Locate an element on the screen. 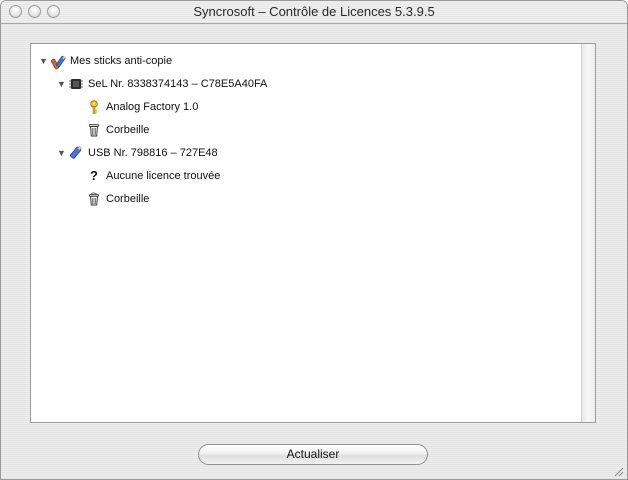  trash-full-icon is located at coordinates (94, 199).